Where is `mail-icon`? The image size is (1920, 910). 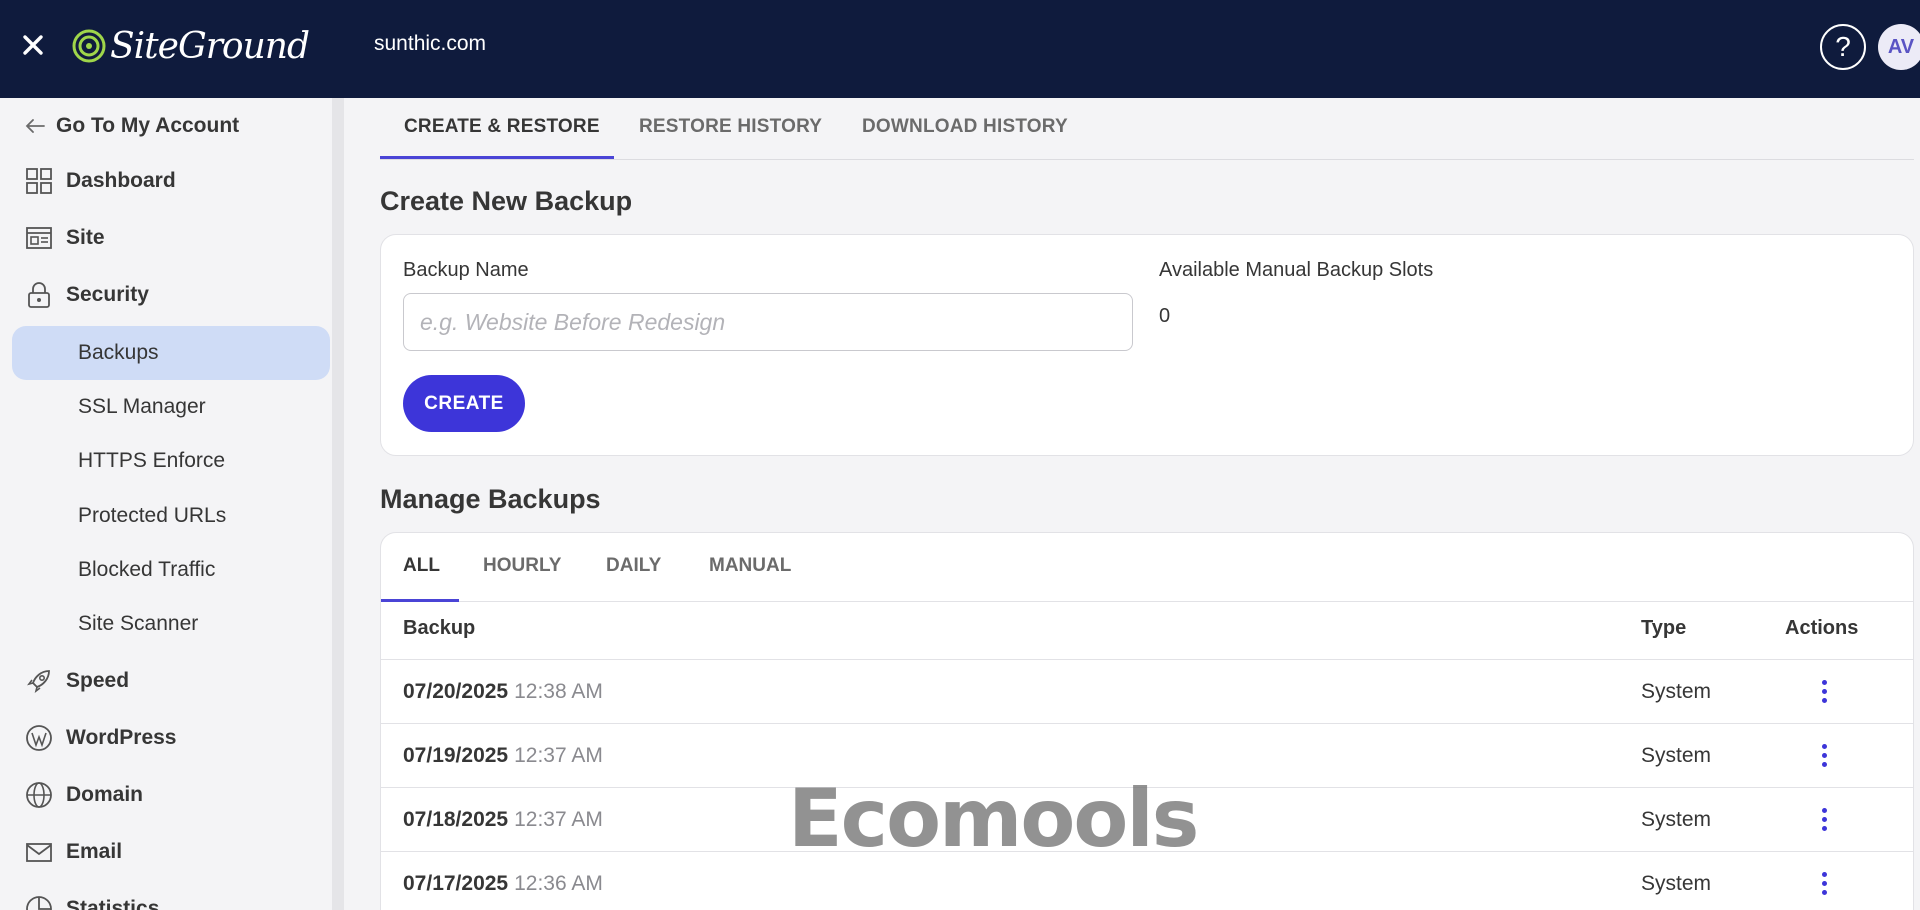
mail-icon is located at coordinates (39, 852).